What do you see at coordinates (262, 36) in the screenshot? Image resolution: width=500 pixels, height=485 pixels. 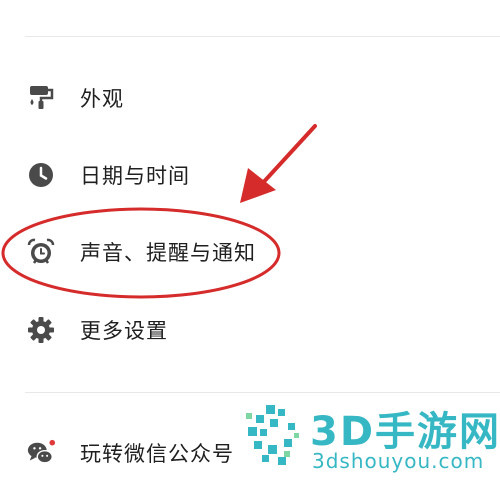 I see `top-divider` at bounding box center [262, 36].